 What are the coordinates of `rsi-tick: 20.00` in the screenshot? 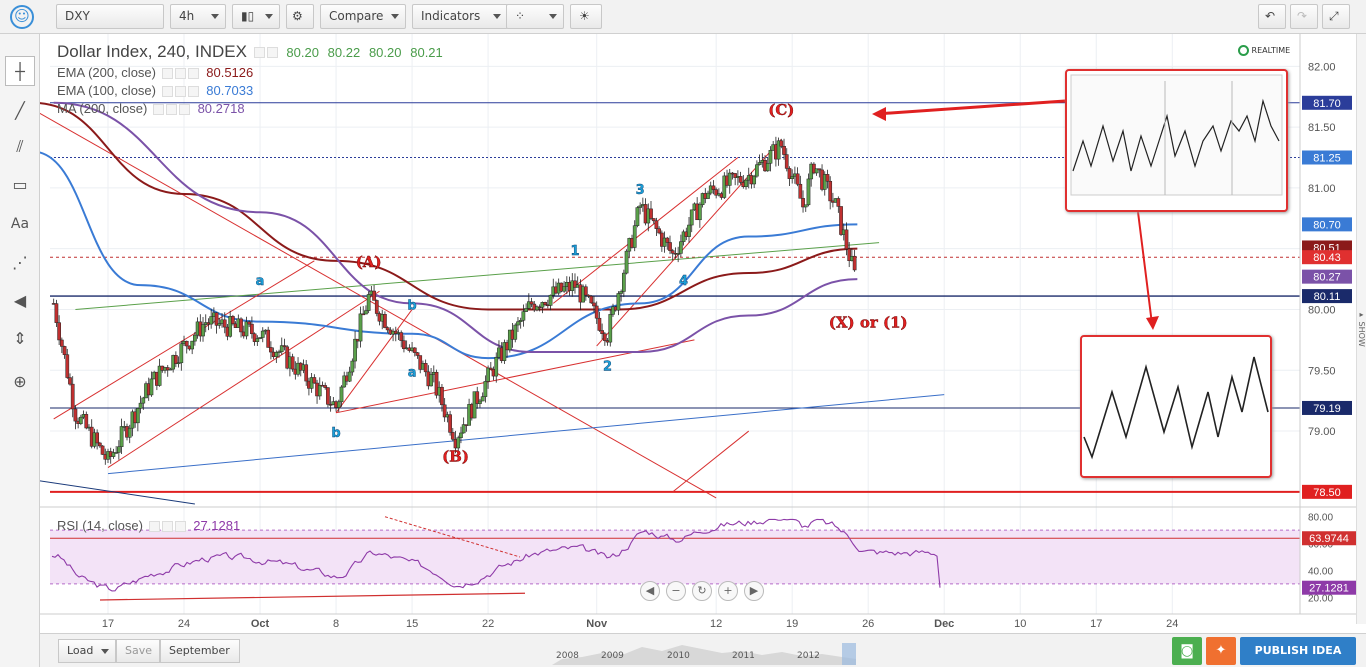 It's located at (1320, 598).